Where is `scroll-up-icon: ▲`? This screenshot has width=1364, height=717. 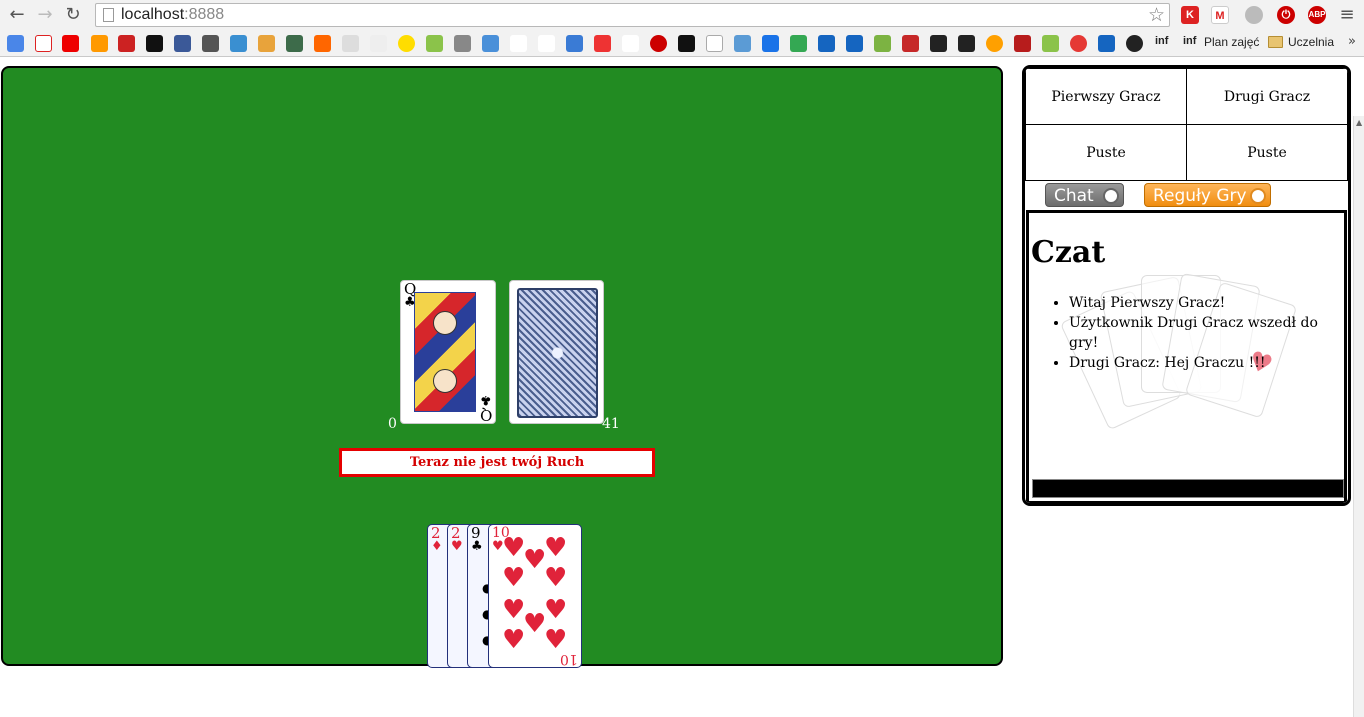
scroll-up-icon: ▲ is located at coordinates (1359, 122).